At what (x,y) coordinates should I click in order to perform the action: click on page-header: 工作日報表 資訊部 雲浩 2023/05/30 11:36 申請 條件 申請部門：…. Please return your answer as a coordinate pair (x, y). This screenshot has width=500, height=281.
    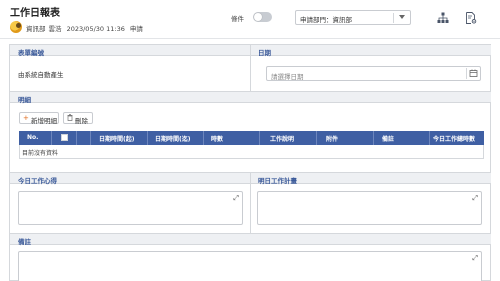
    Looking at the image, I should click on (250, 19).